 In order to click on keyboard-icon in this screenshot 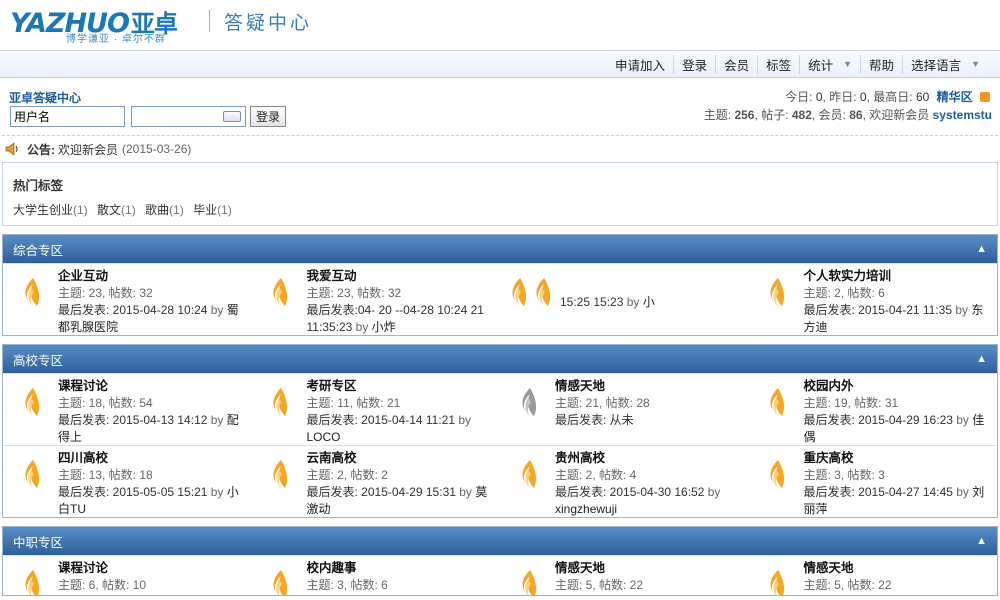, I will do `click(232, 116)`.